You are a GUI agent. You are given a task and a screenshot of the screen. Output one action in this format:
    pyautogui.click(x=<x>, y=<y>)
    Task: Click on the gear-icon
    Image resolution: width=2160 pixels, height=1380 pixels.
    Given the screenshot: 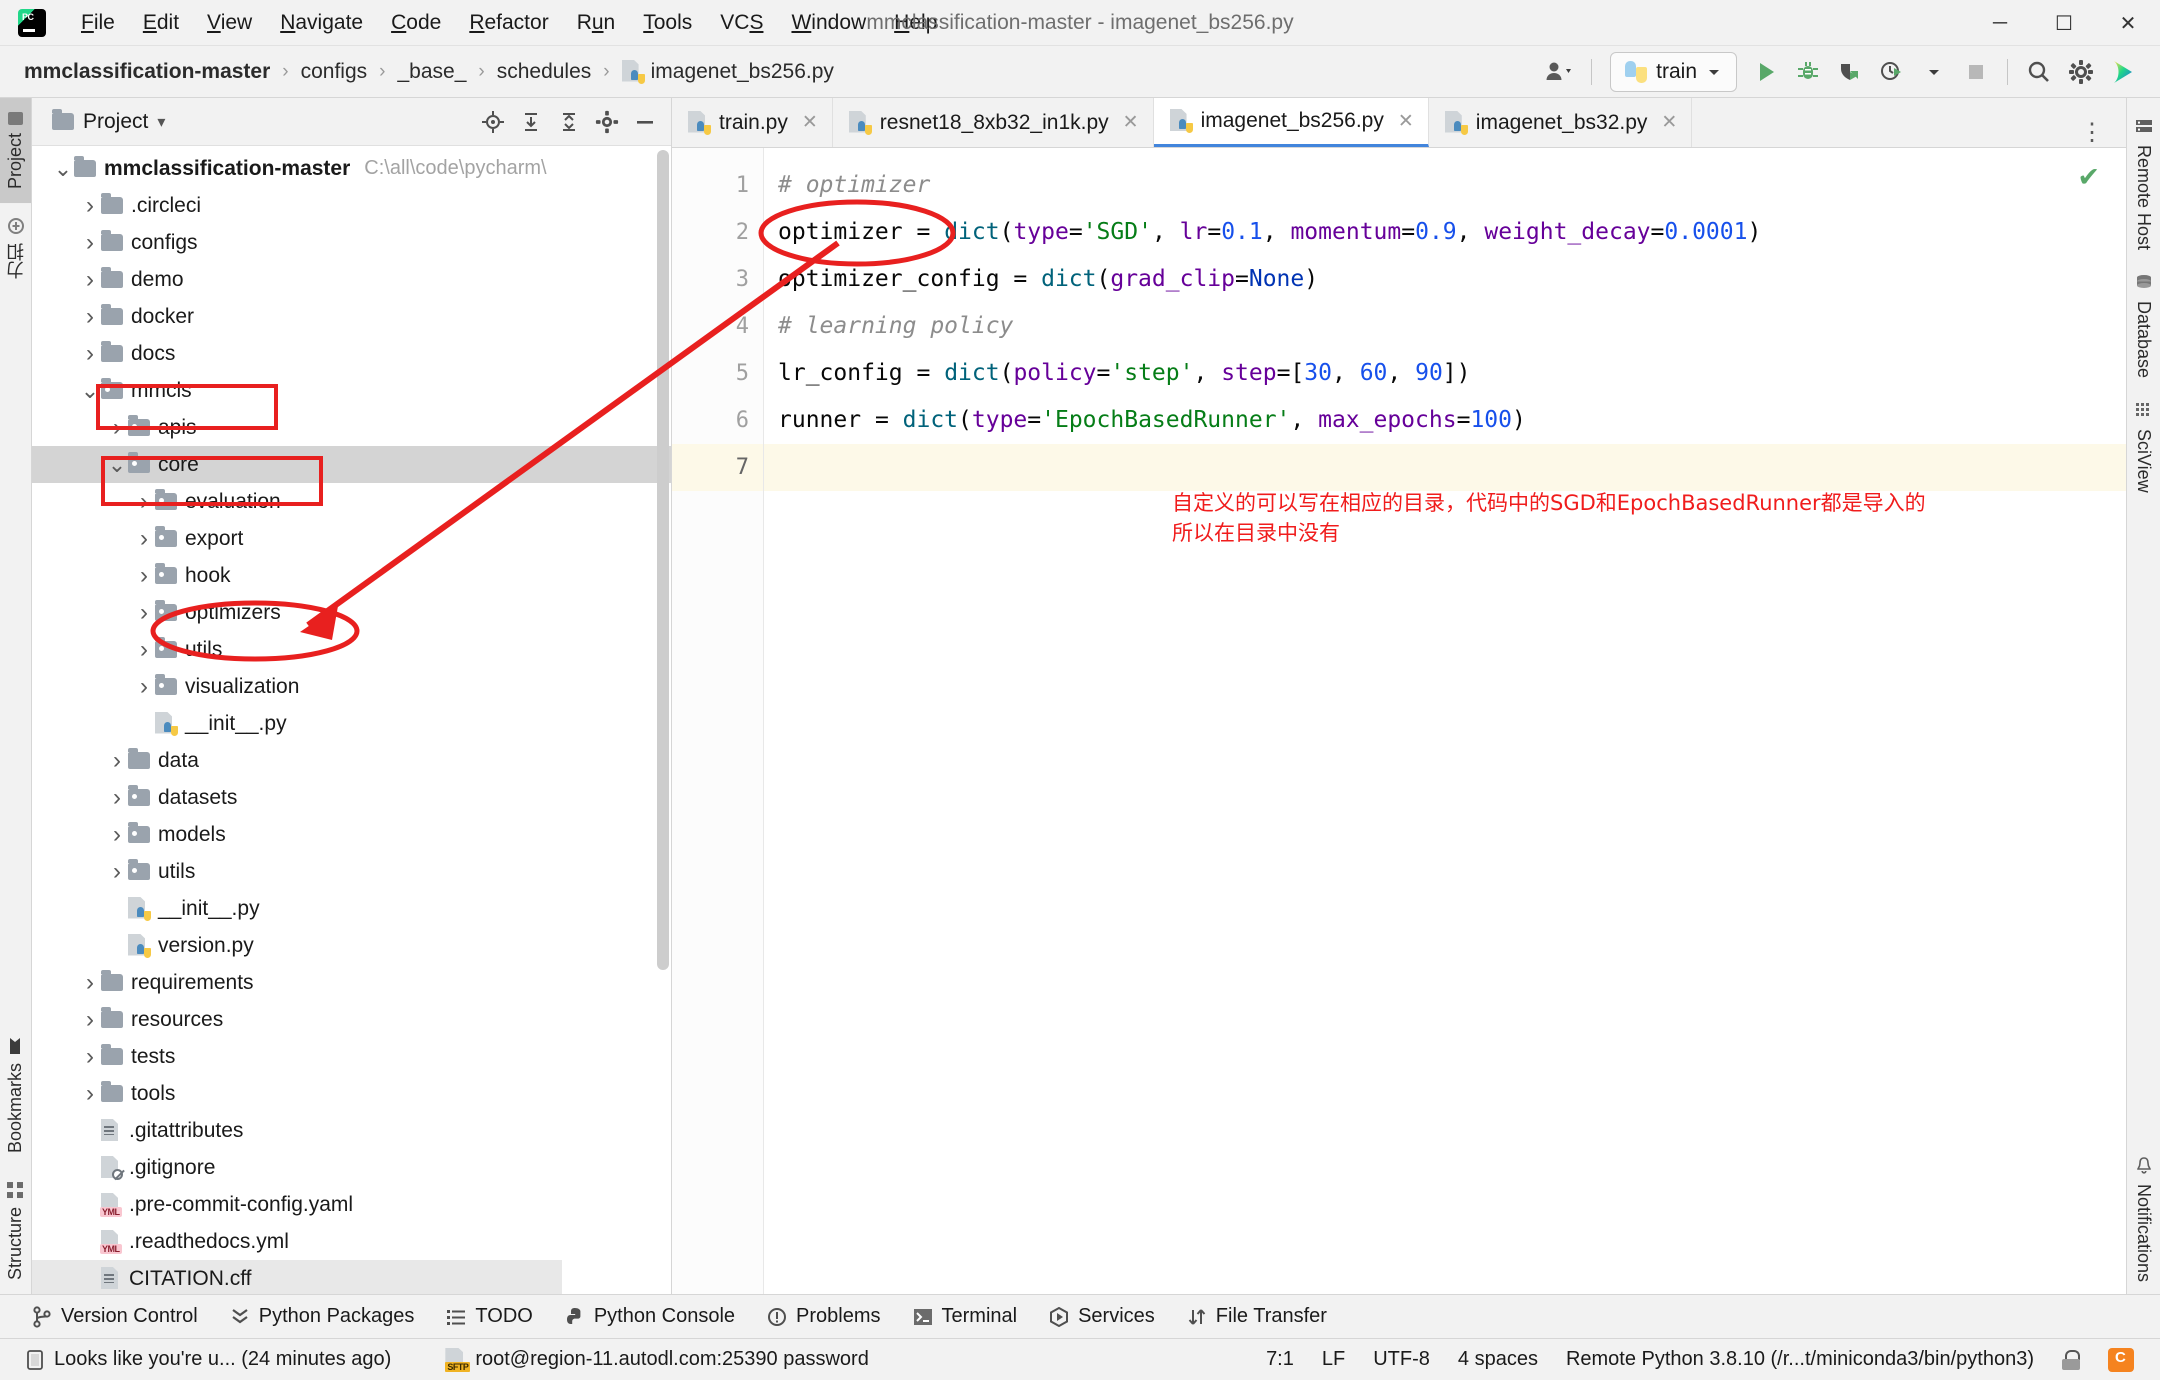 What is the action you would take?
    pyautogui.click(x=2081, y=72)
    